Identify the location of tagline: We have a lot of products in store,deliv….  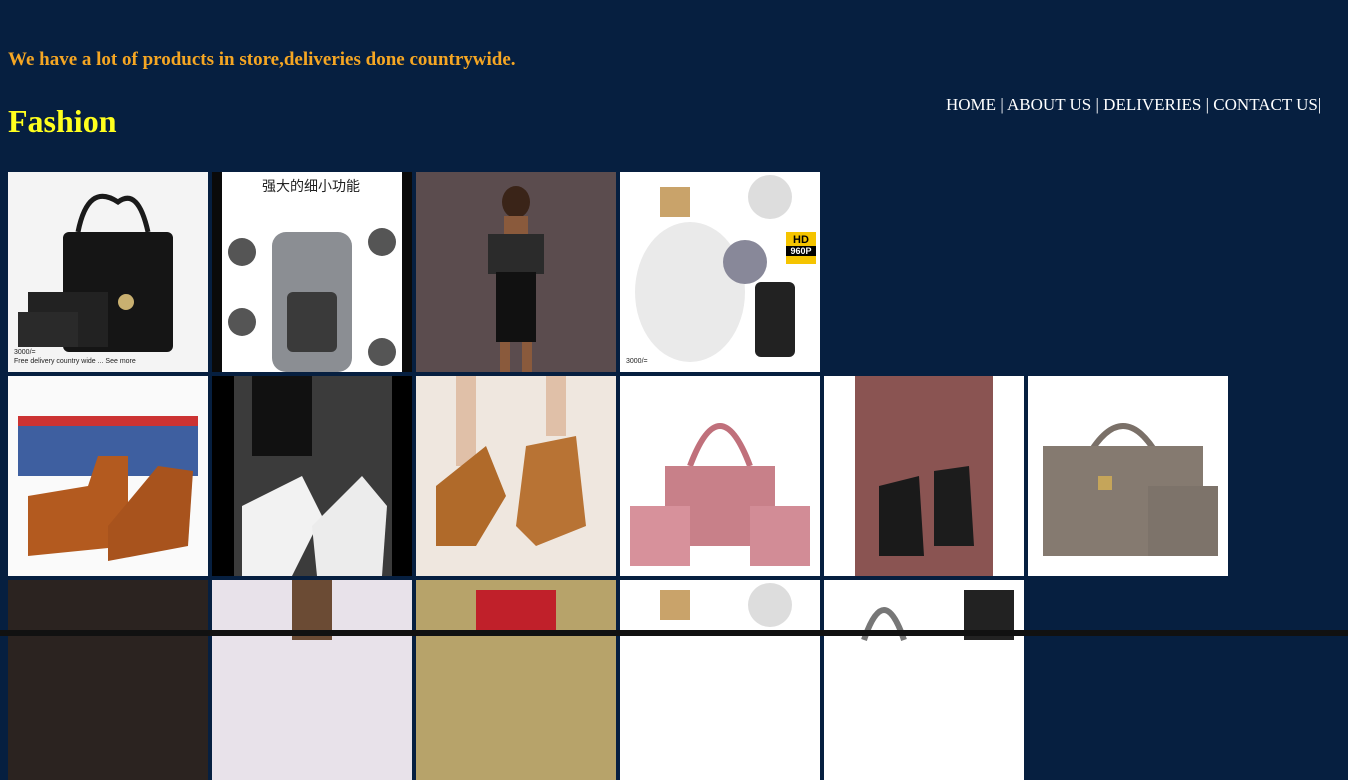
(262, 59).